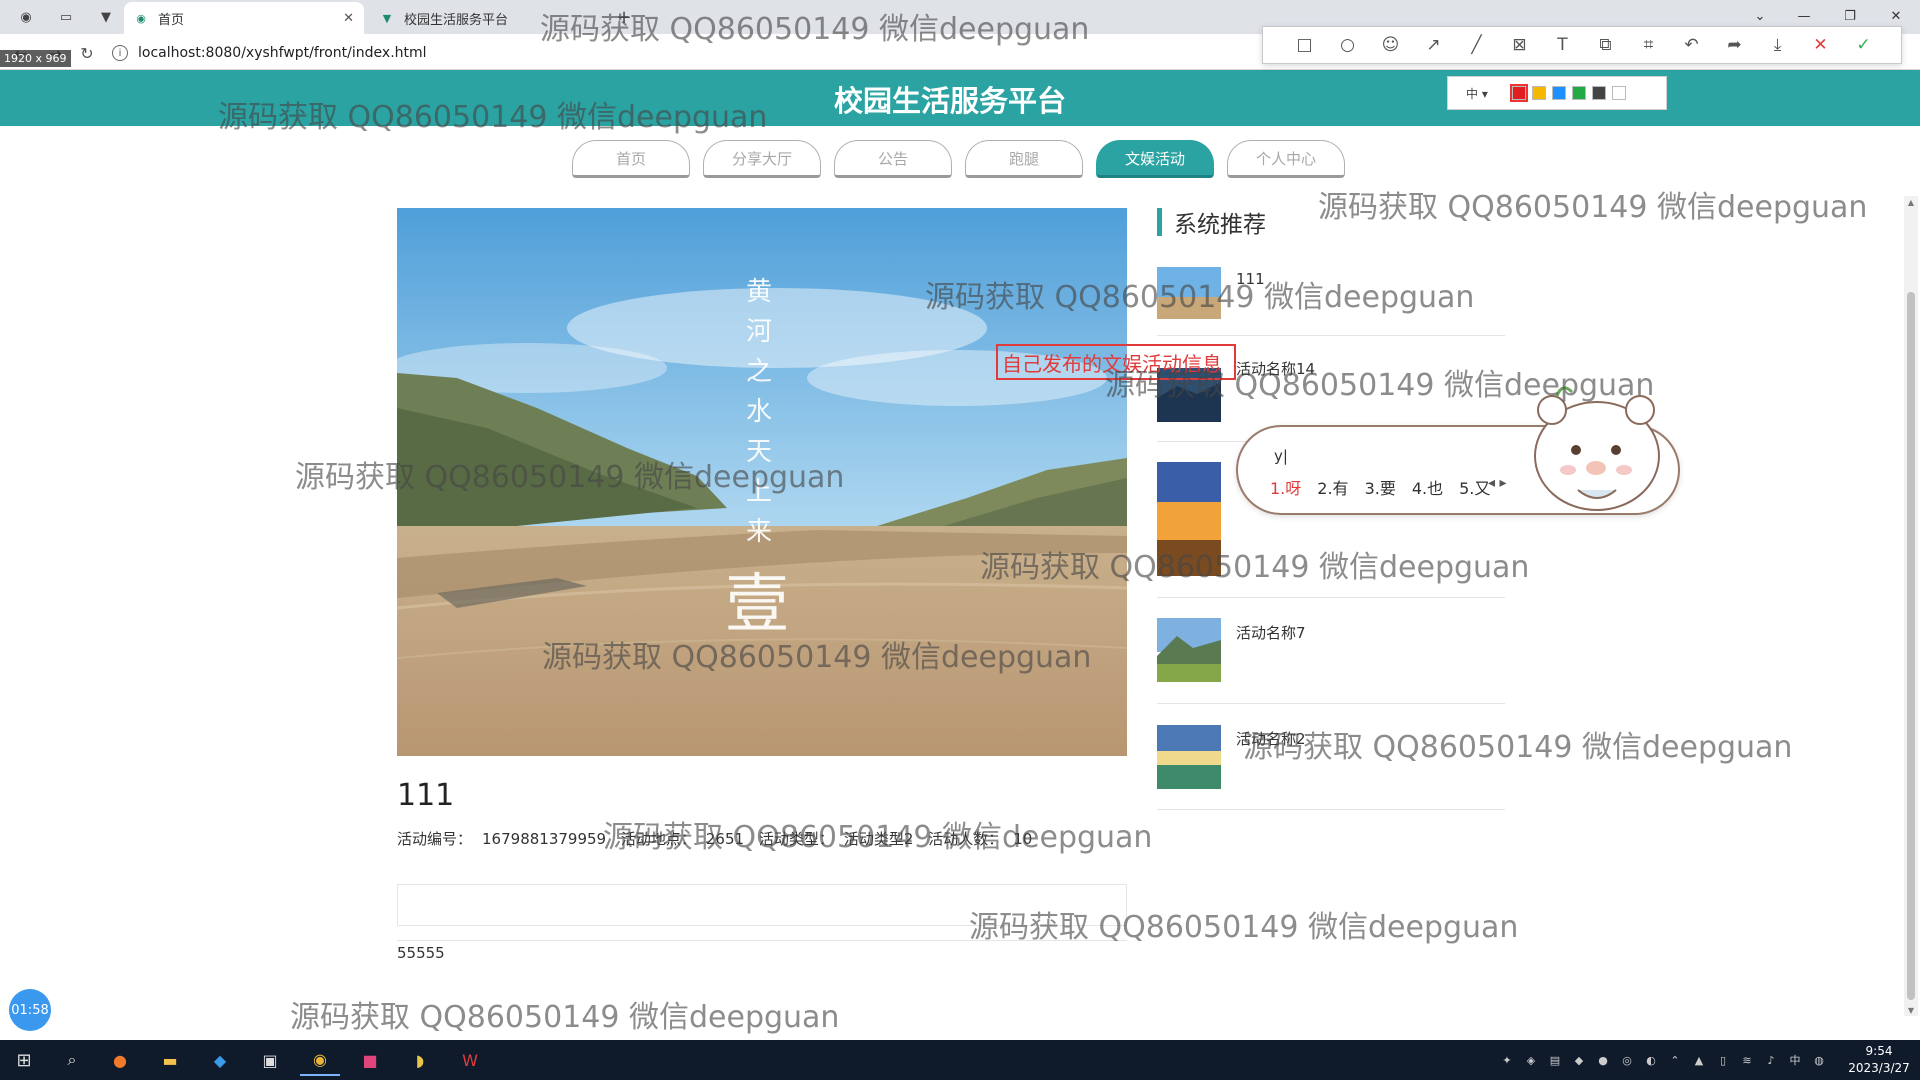  What do you see at coordinates (106, 17) in the screenshot?
I see `vue-devtools-icon: ▼` at bounding box center [106, 17].